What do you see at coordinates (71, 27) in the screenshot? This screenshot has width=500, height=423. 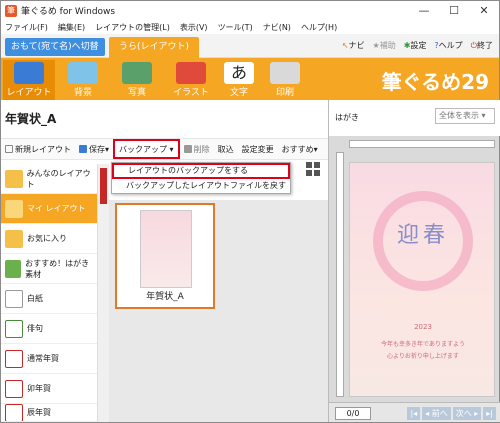 I see `menu-edit: 編集(E)` at bounding box center [71, 27].